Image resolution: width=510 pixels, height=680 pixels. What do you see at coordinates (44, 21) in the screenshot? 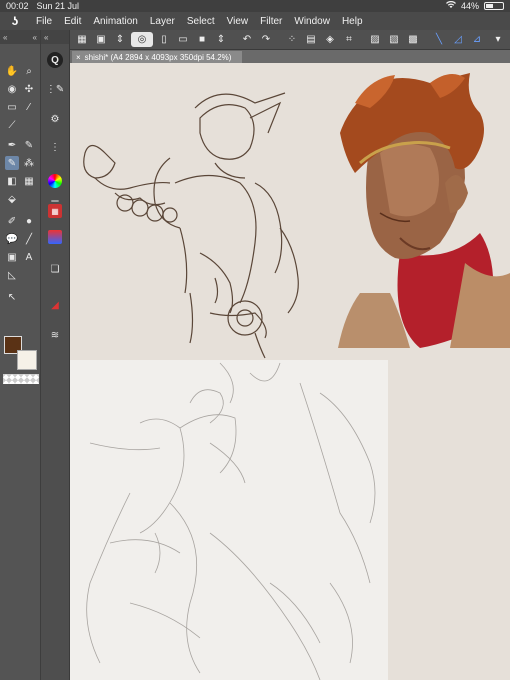
I see `menu-file: File` at bounding box center [44, 21].